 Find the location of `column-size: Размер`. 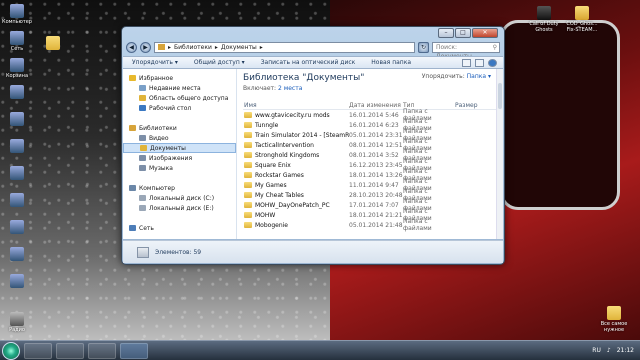

column-size: Размер is located at coordinates (470, 105).